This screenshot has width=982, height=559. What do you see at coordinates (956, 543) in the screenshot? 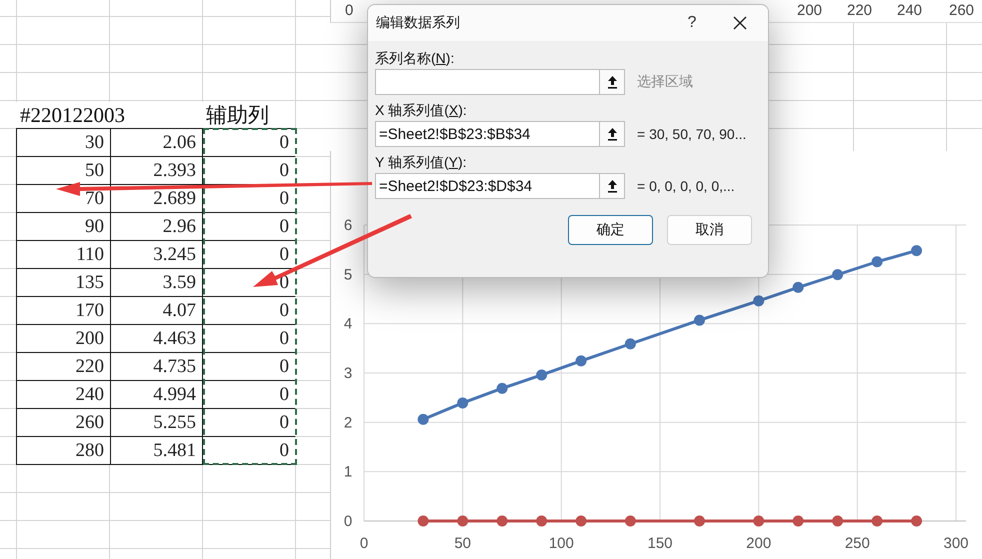
I see `axis-tick-label: 300` at bounding box center [956, 543].